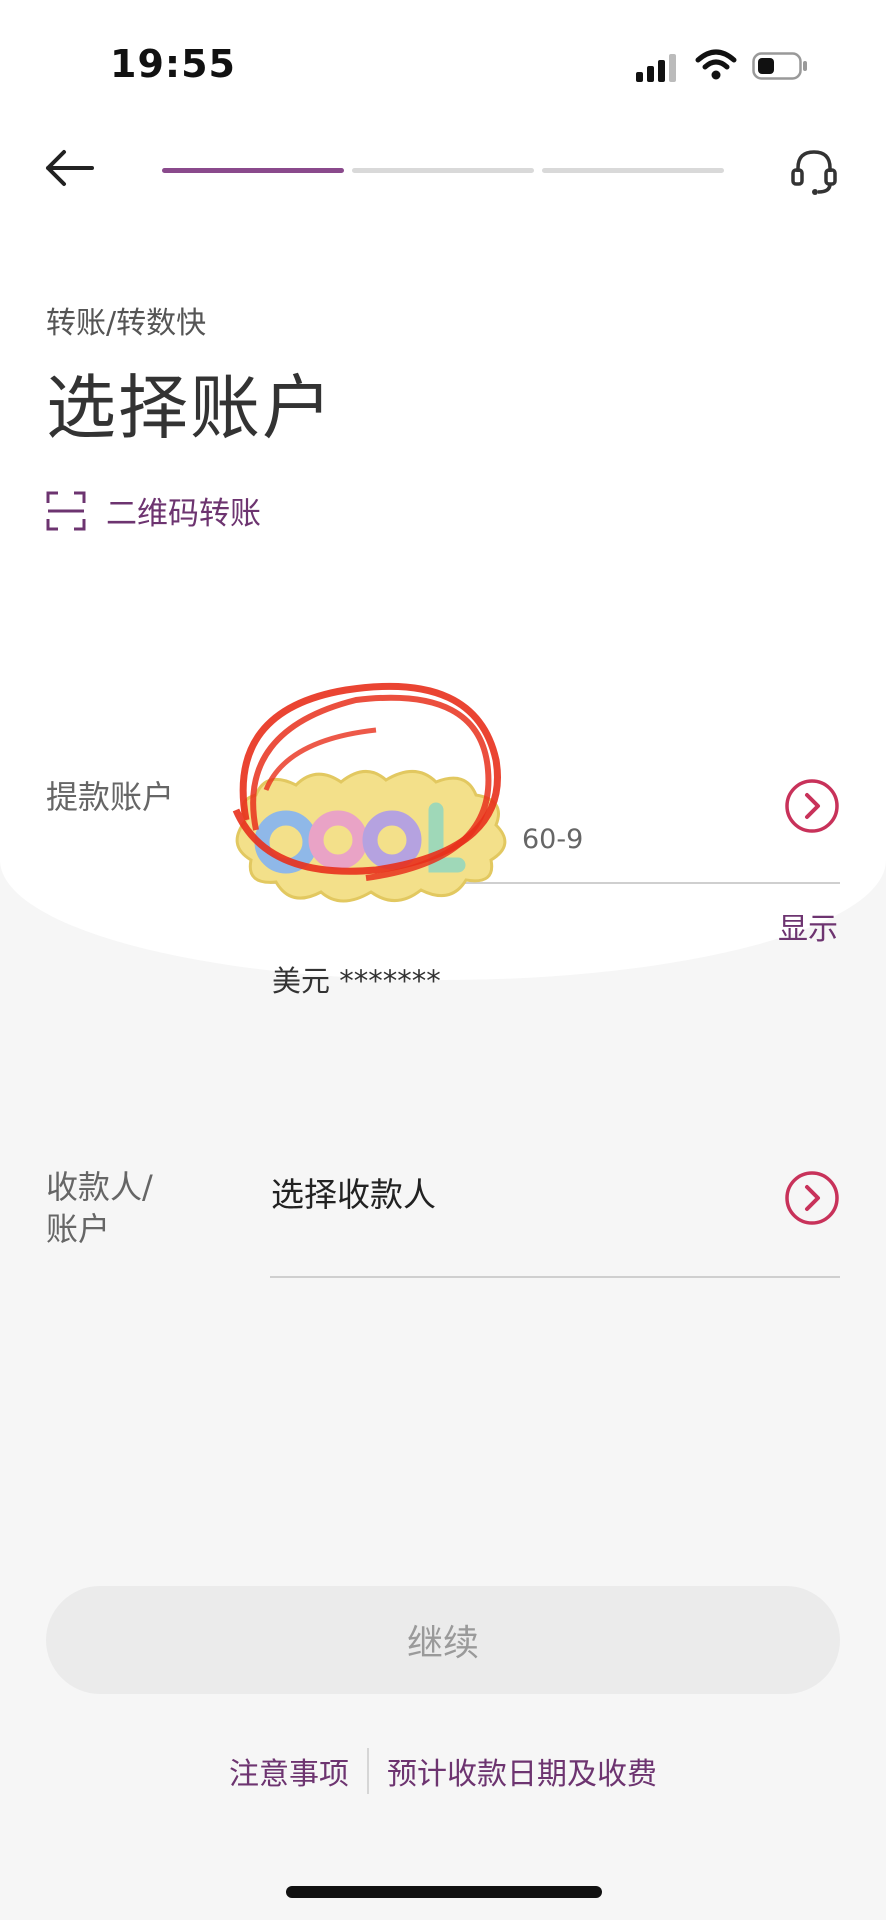 The height and width of the screenshot is (1920, 886). What do you see at coordinates (779, 66) in the screenshot?
I see `battery-icon` at bounding box center [779, 66].